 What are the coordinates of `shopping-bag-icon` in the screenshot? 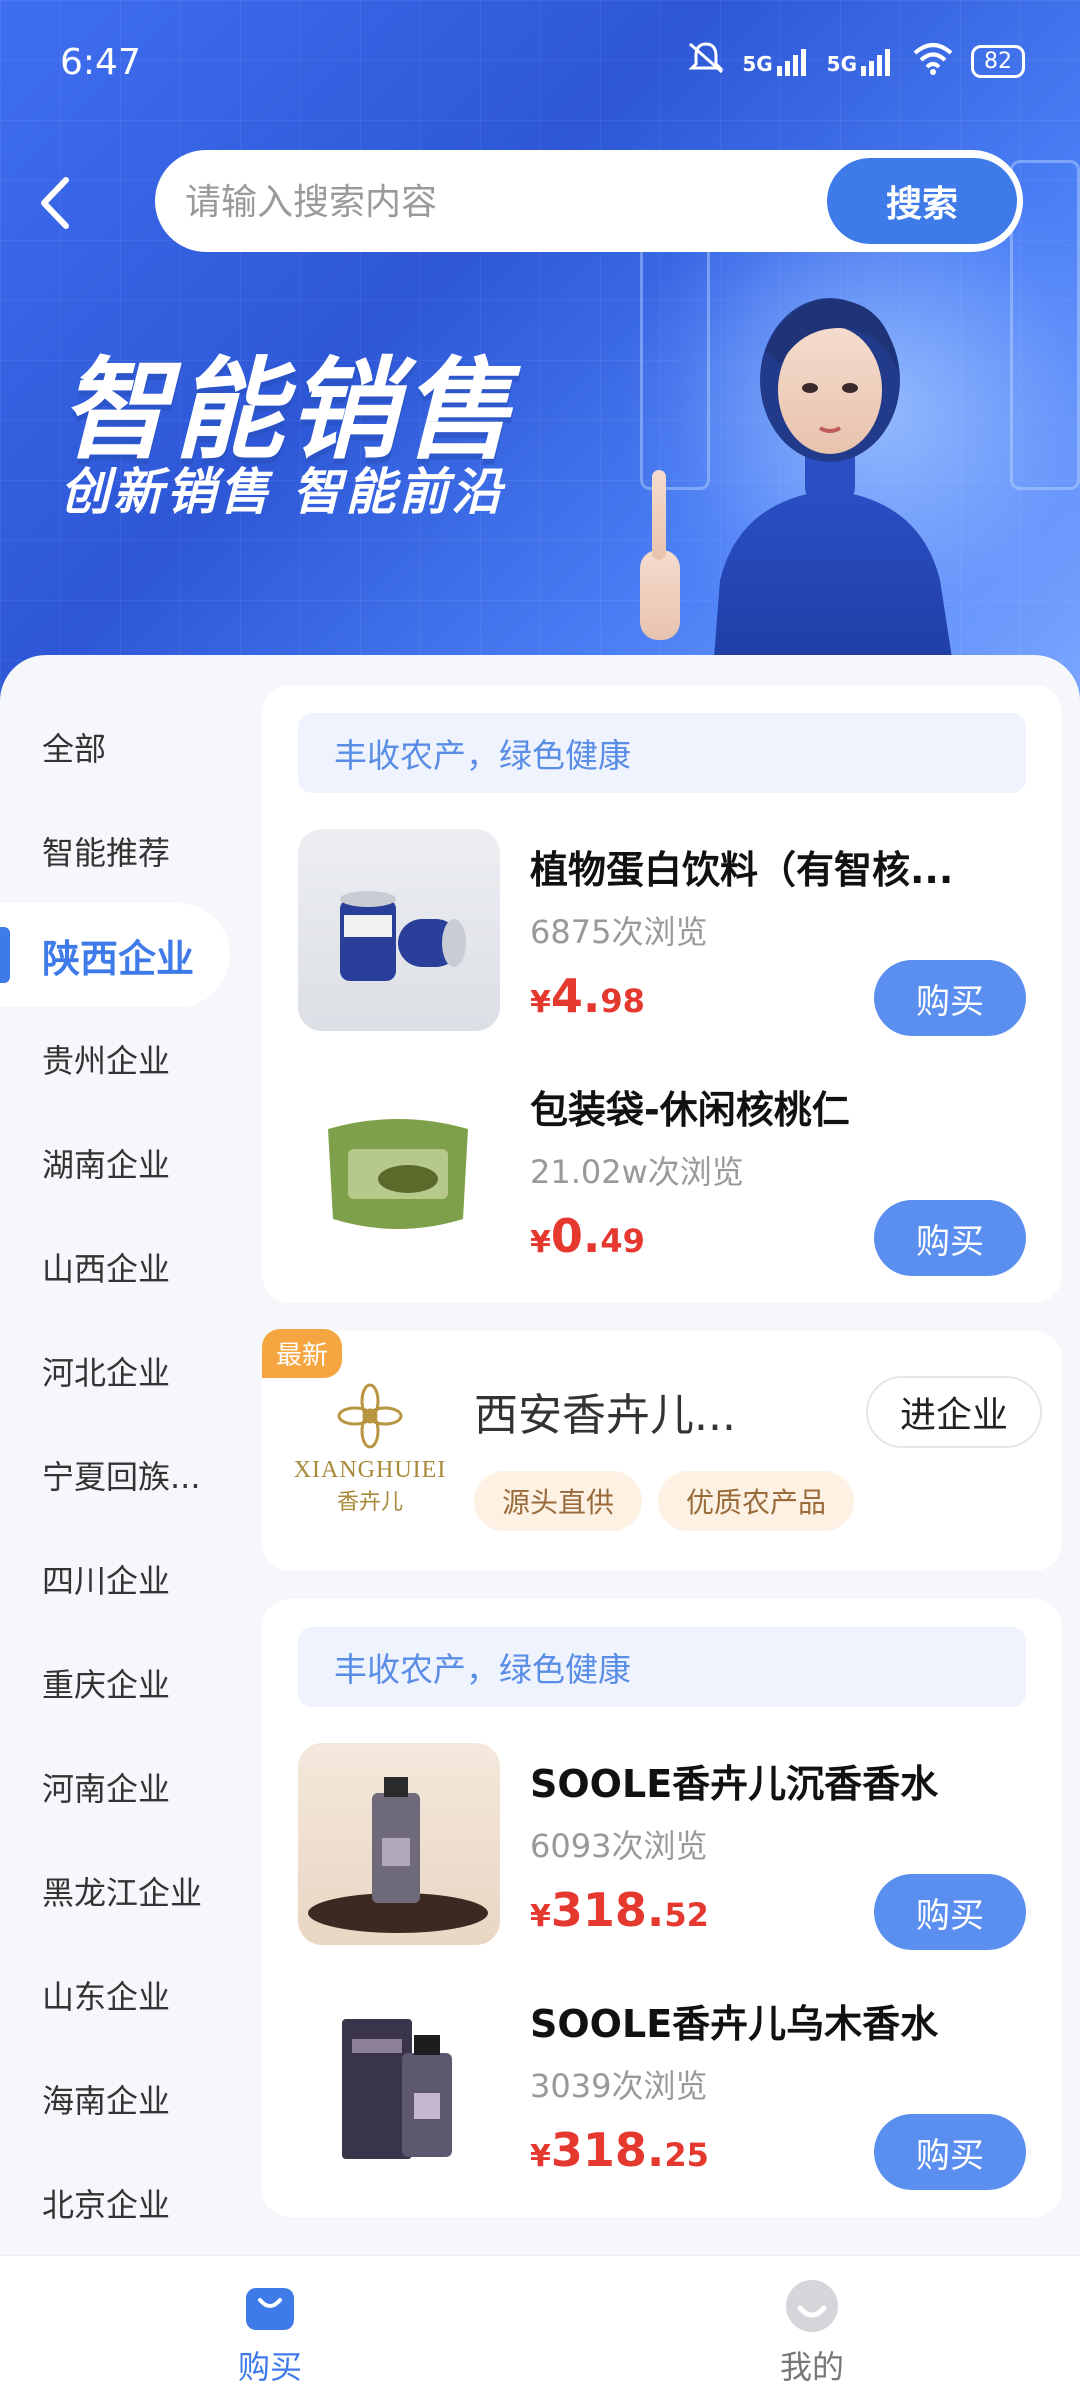 It's located at (270, 2306).